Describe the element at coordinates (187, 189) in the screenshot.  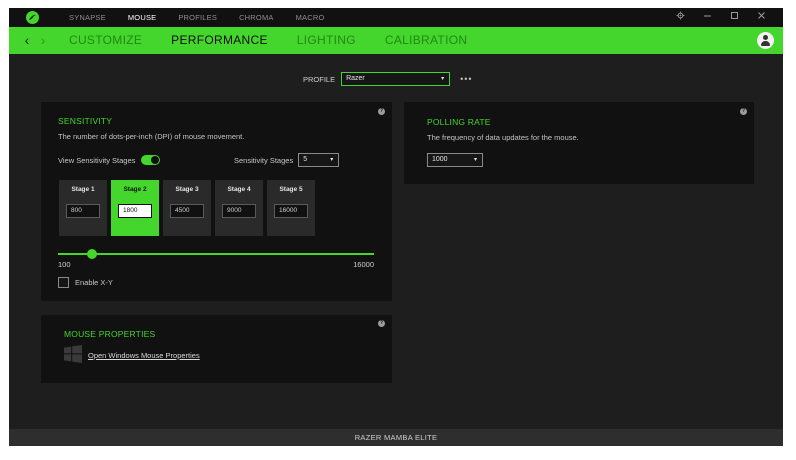
I see `stage-name: Stage 3` at that location.